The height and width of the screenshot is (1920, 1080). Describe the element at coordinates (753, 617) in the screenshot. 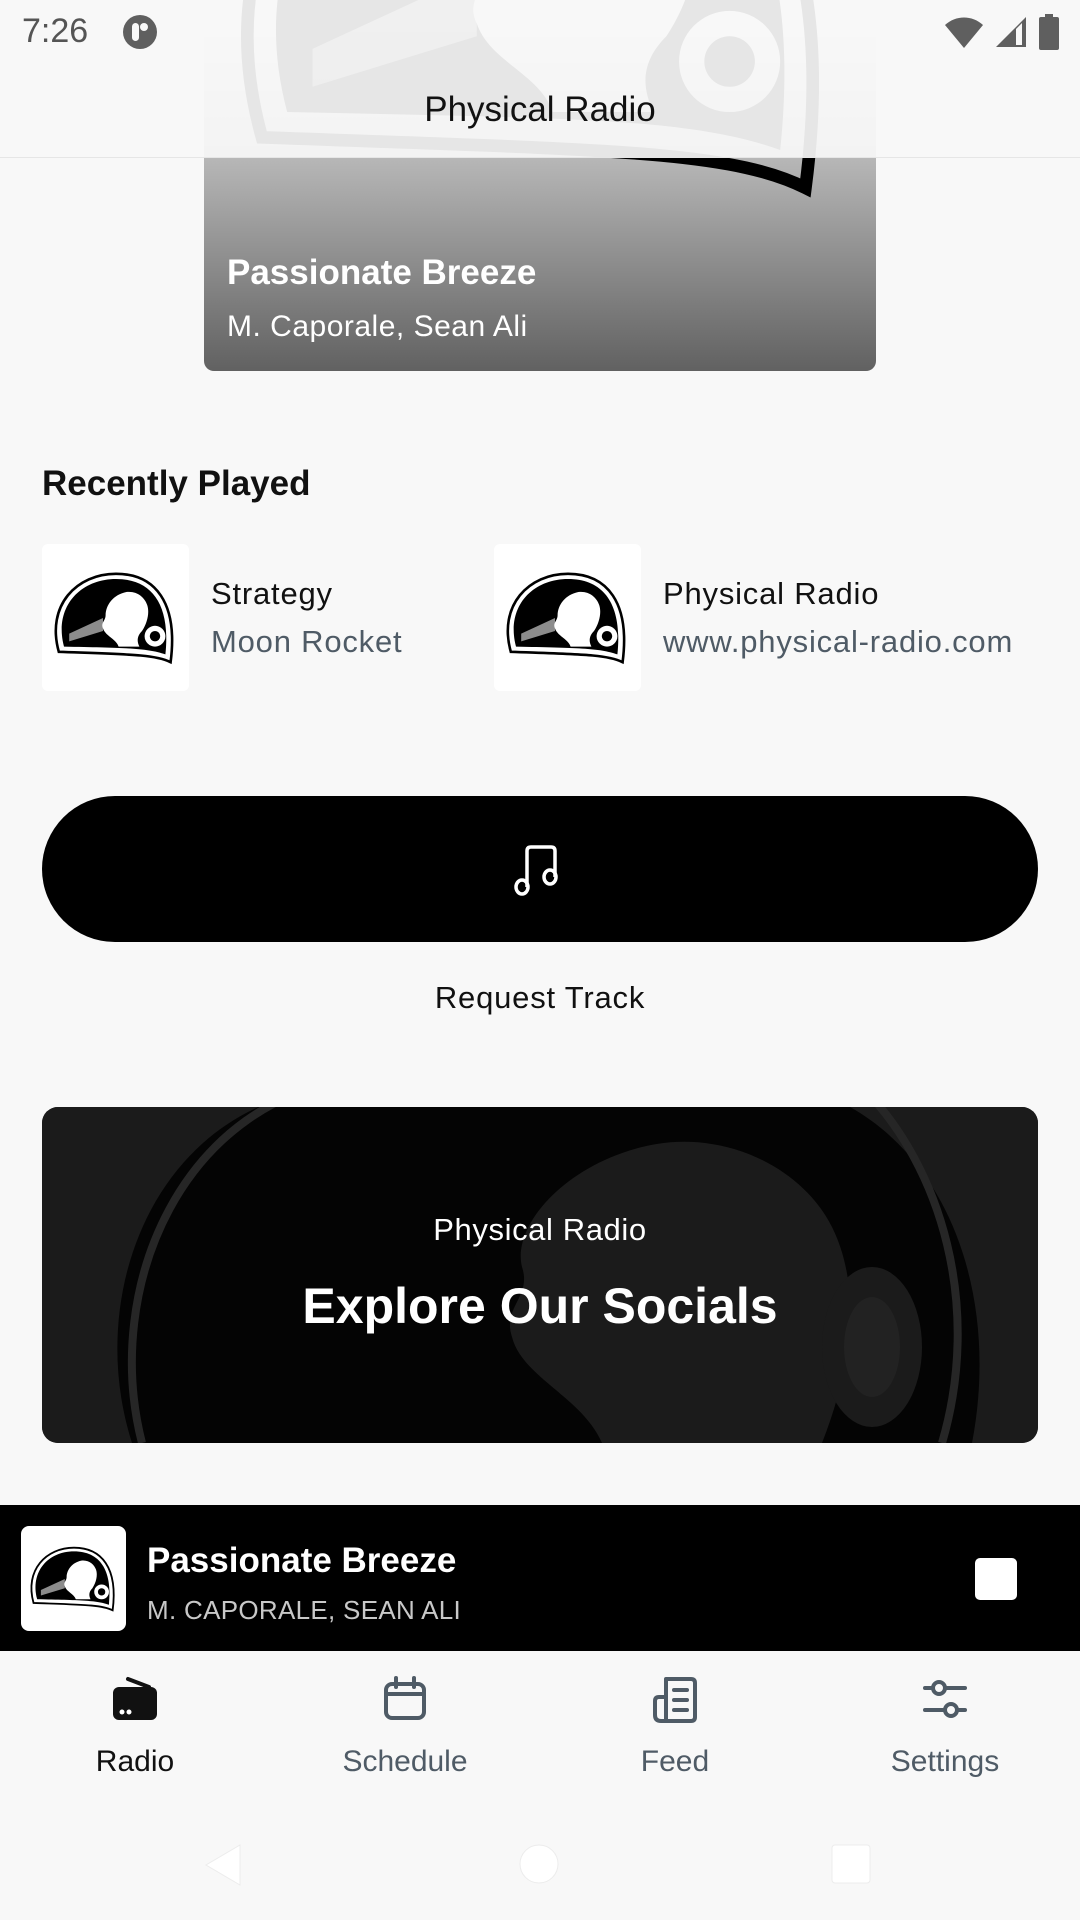

I see `recently-played-item: Physical Radio www.physical-radio.com` at that location.